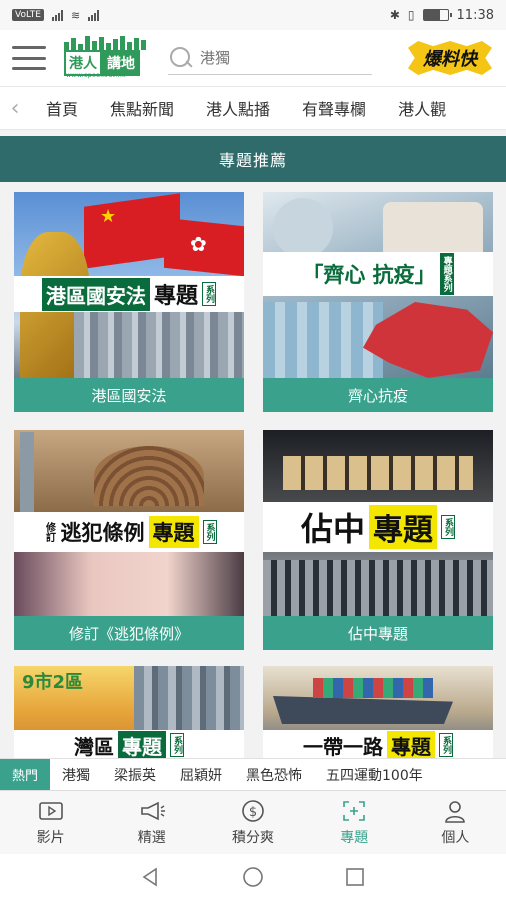 This screenshot has height=900, width=506. I want to click on volte-indicator: VoLTE, so click(28, 15).